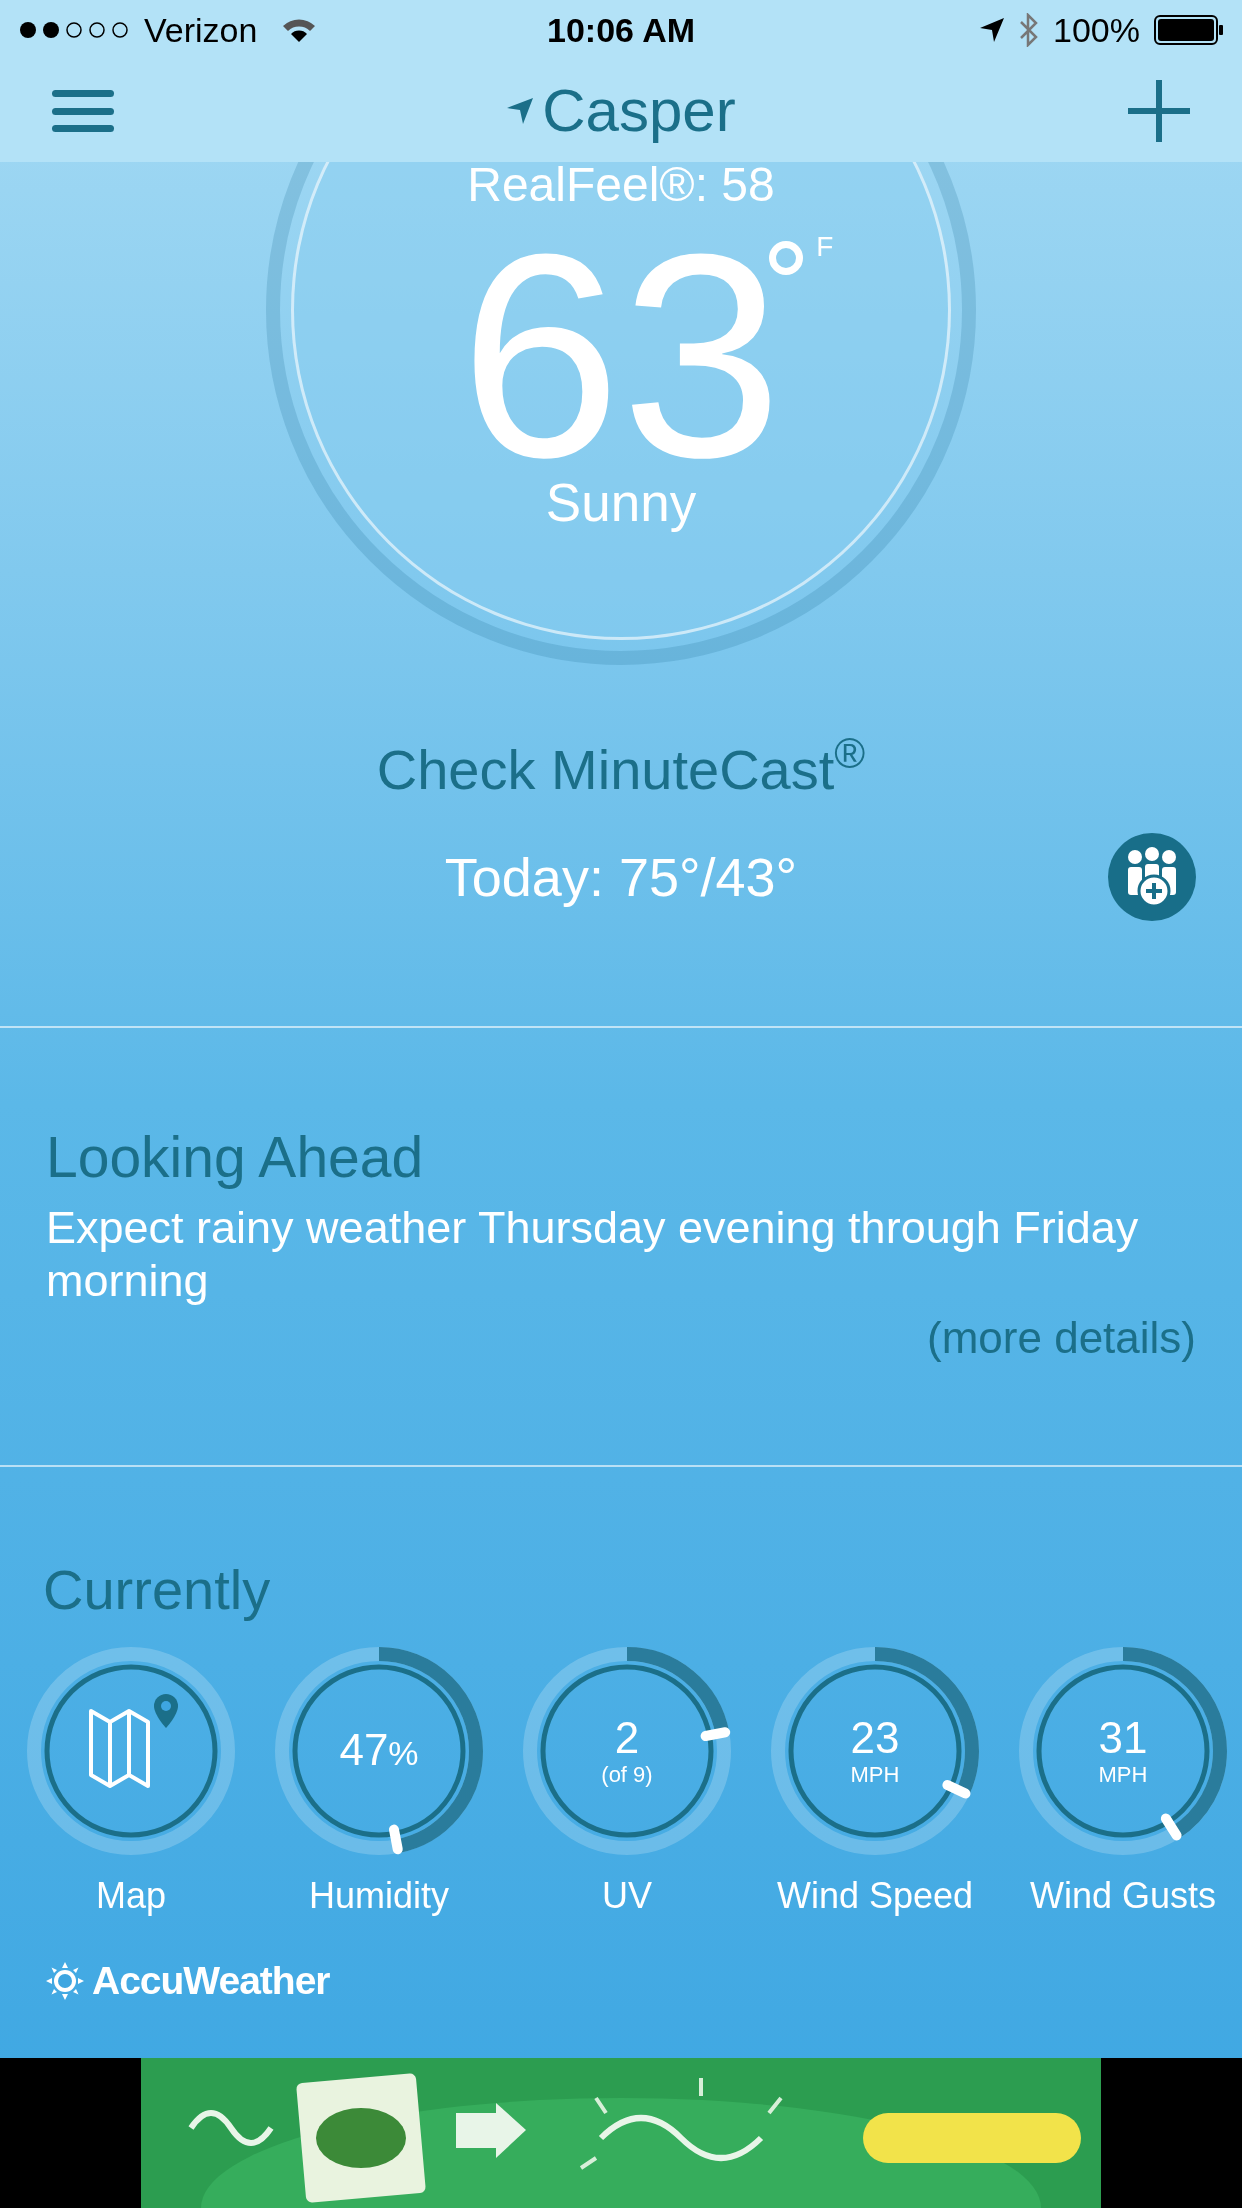  I want to click on gauge-value: 31, so click(1123, 1738).